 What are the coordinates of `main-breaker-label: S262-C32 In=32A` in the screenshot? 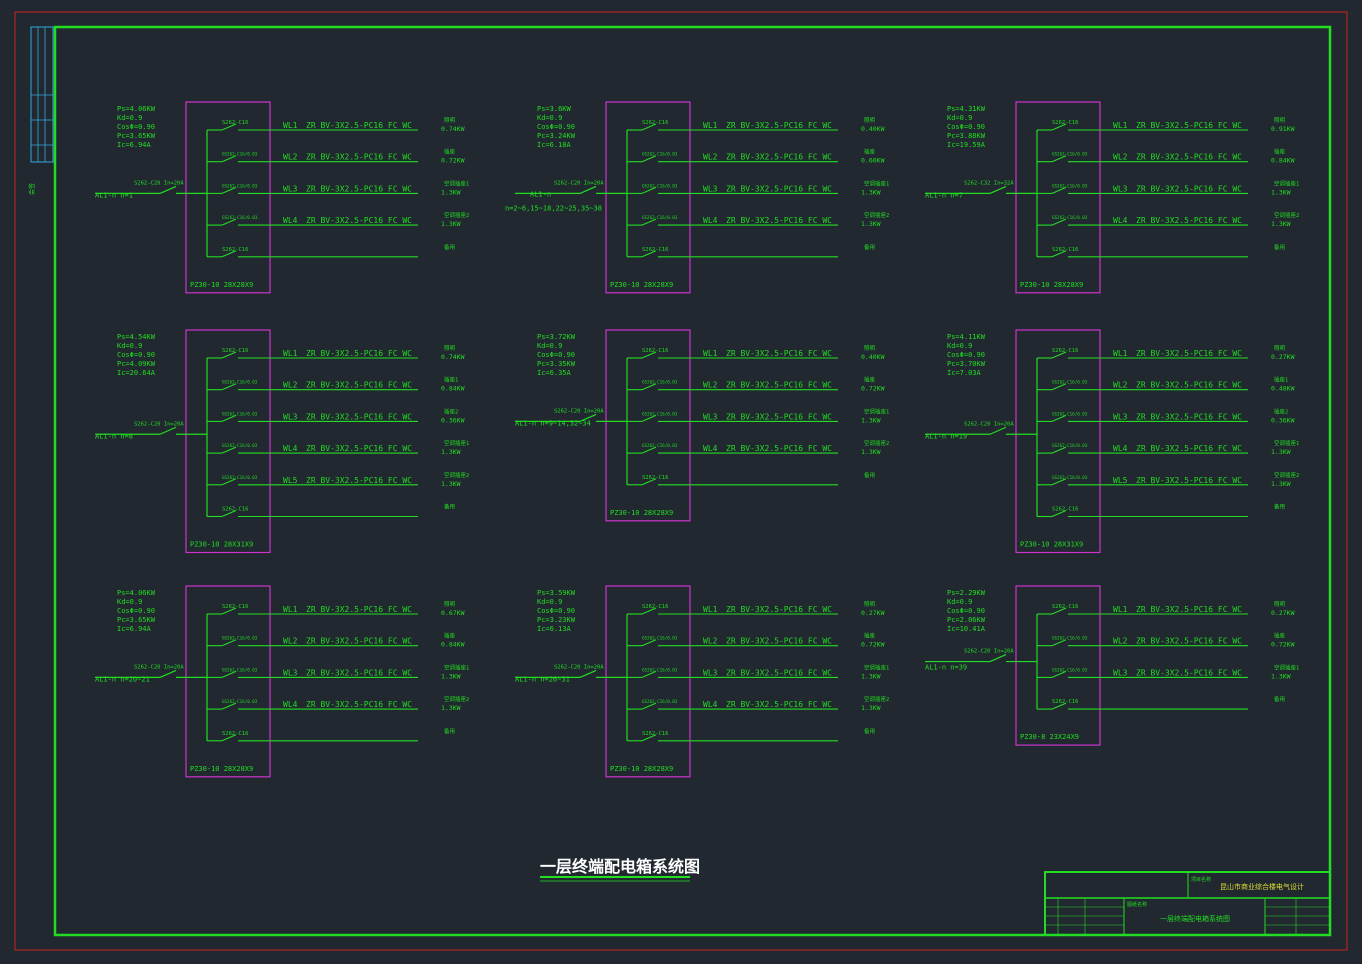 It's located at (989, 183).